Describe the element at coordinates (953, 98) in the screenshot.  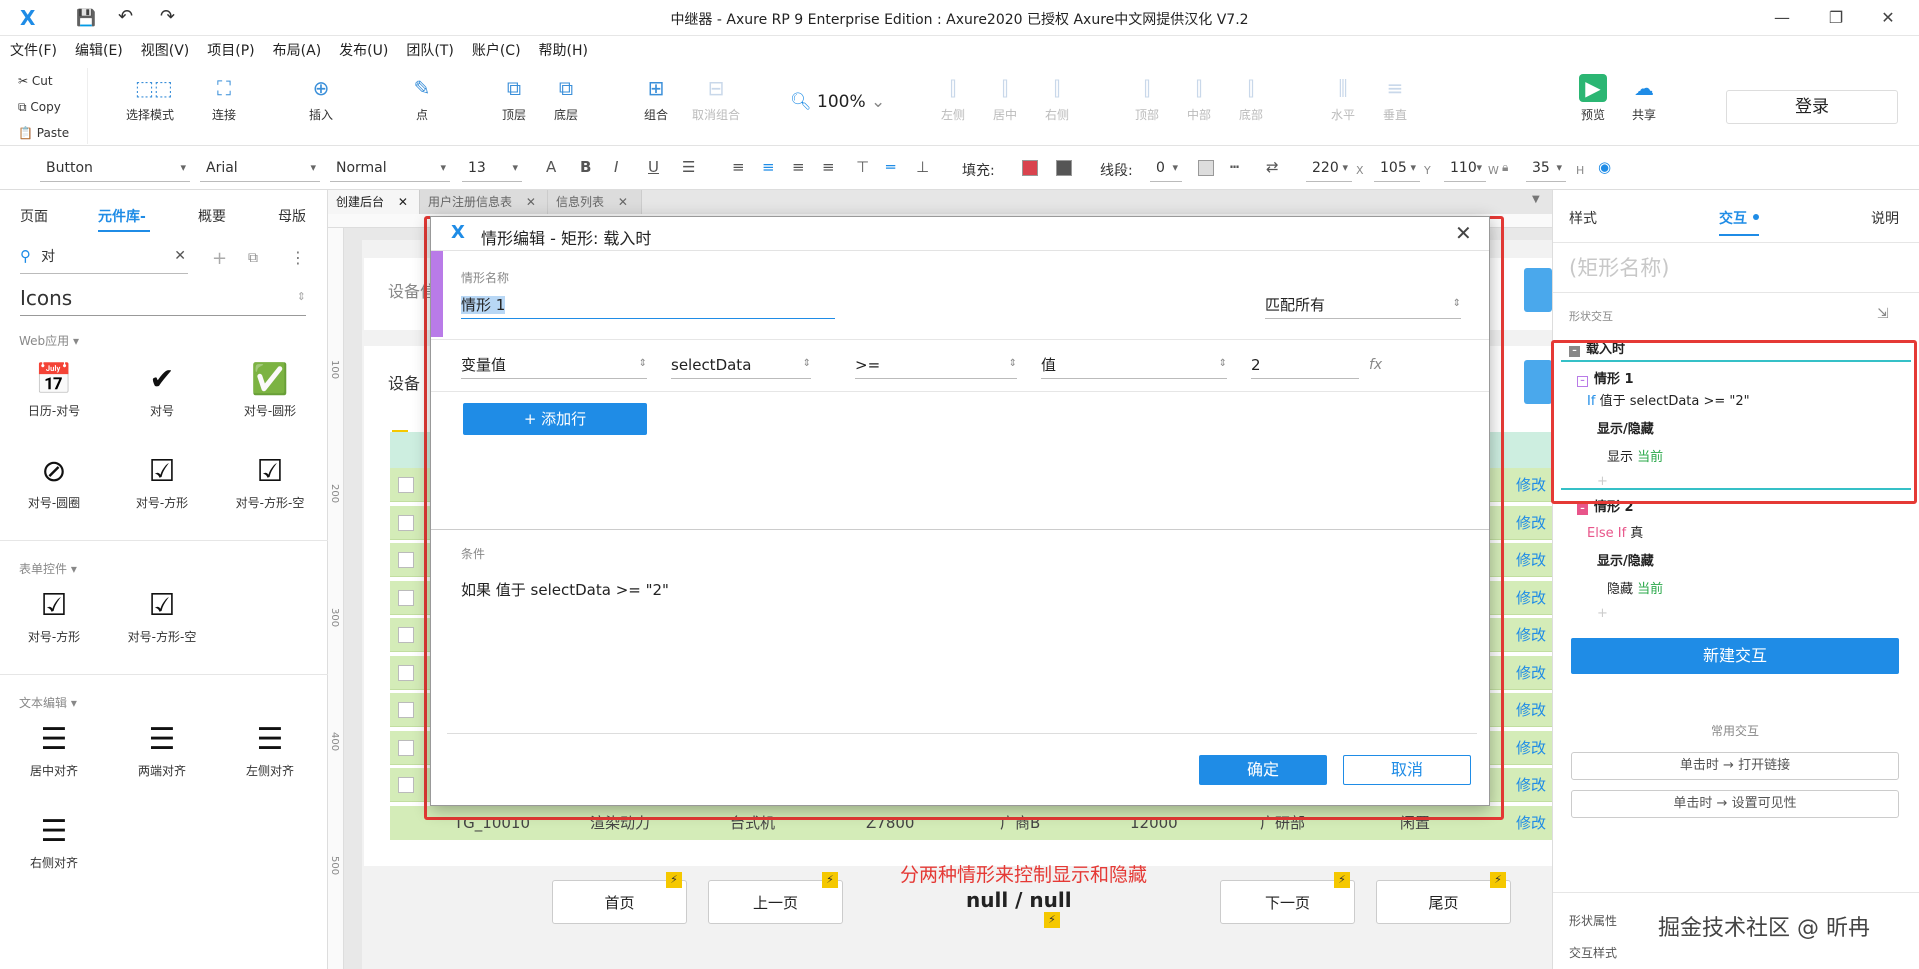
I see `align-left-button: ⫿ 左侧` at that location.